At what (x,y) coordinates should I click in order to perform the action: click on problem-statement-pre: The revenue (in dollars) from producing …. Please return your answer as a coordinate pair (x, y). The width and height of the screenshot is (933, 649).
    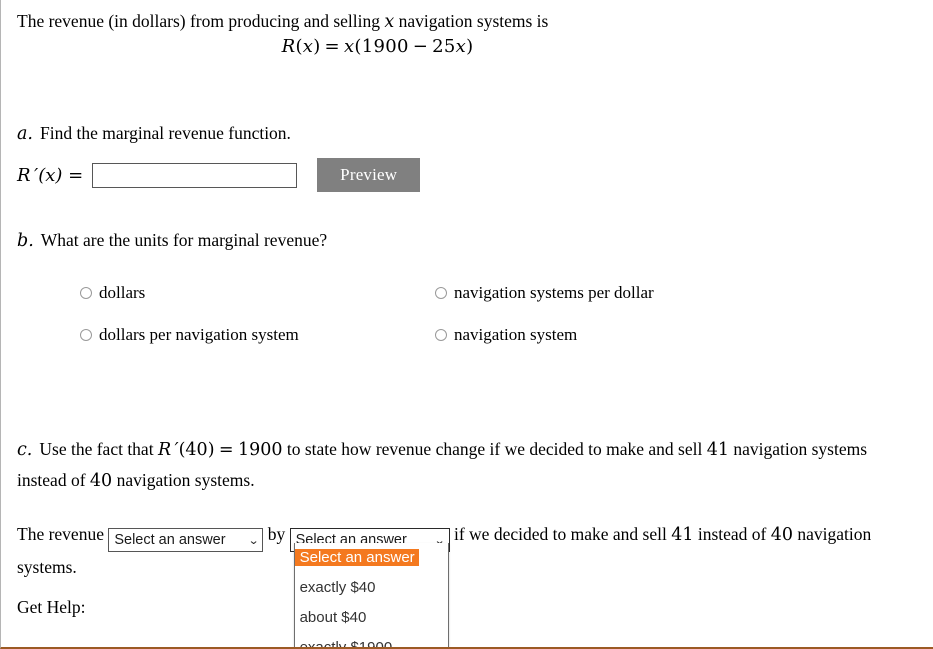
    Looking at the image, I should click on (199, 21).